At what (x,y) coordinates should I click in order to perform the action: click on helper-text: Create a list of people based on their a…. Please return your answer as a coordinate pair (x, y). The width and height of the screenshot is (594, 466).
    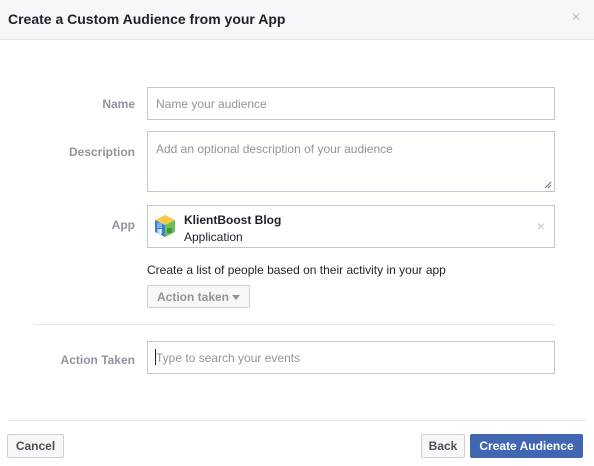
    Looking at the image, I should click on (296, 270).